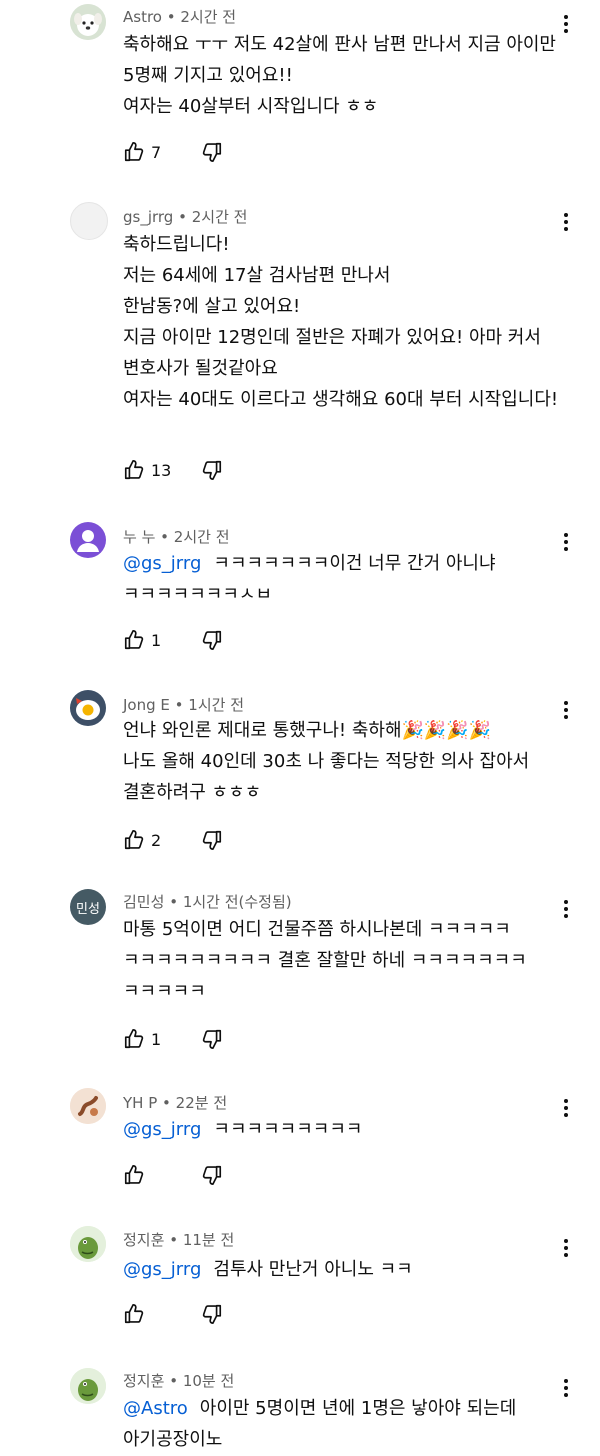 The height and width of the screenshot is (1456, 600). I want to click on timestamp: 1시간 전, so click(216, 705).